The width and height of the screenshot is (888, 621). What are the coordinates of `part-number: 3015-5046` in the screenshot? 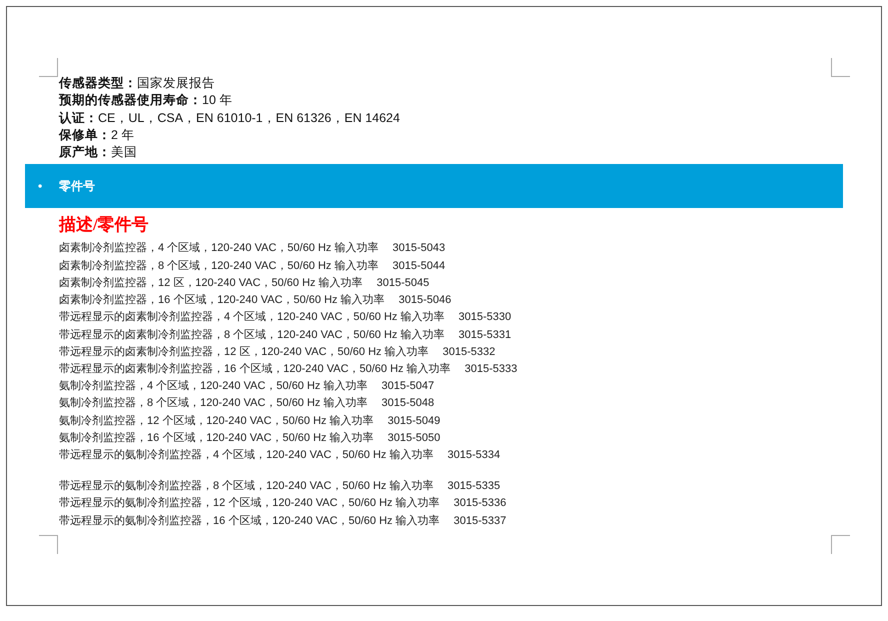 It's located at (425, 300).